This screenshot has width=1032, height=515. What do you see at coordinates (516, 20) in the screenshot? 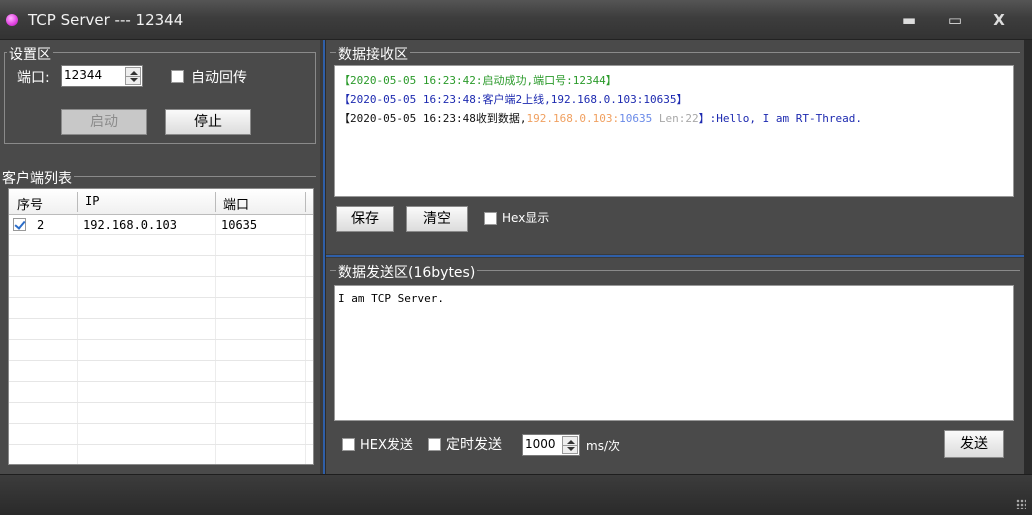
I see `title-bar: TCP Server --- 12344 ▬ ▭ X` at bounding box center [516, 20].